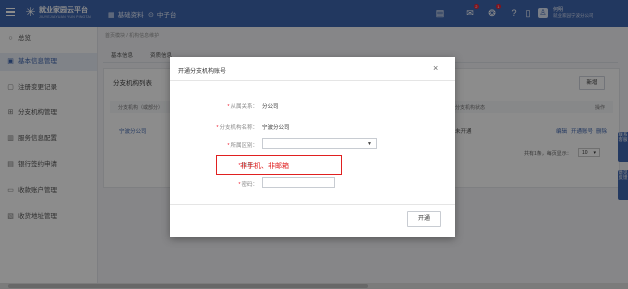 Image resolution: width=628 pixels, height=289 pixels. What do you see at coordinates (264, 166) in the screenshot?
I see `annotation-text: 非手机、非邮箱` at bounding box center [264, 166].